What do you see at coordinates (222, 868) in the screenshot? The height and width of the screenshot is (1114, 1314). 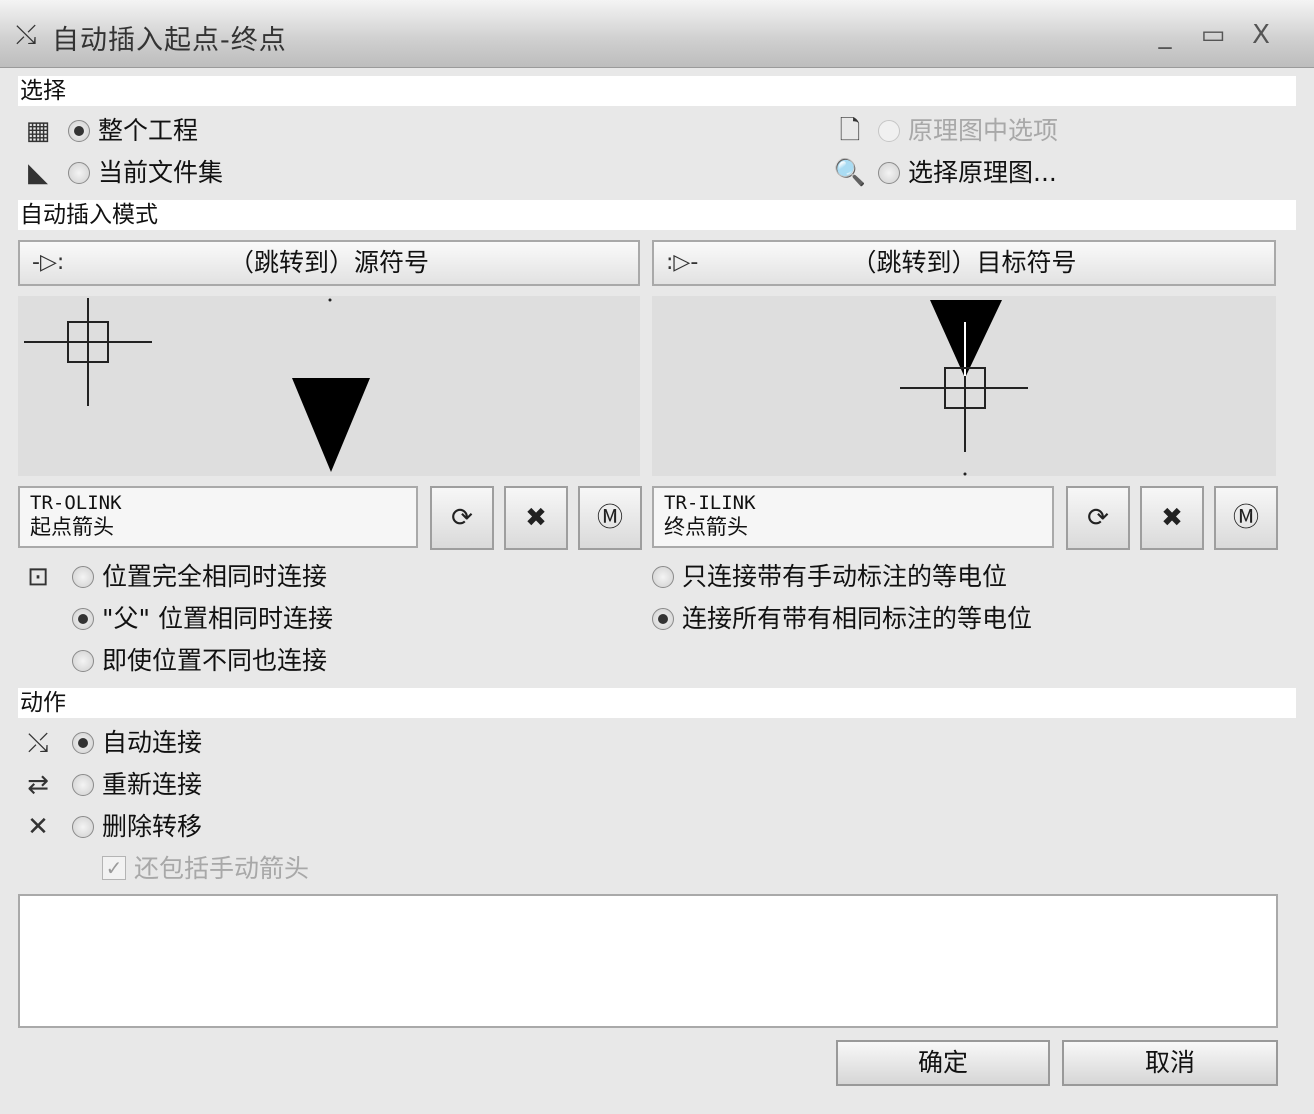 I see `label-include-manual: 还包括手动箭头` at bounding box center [222, 868].